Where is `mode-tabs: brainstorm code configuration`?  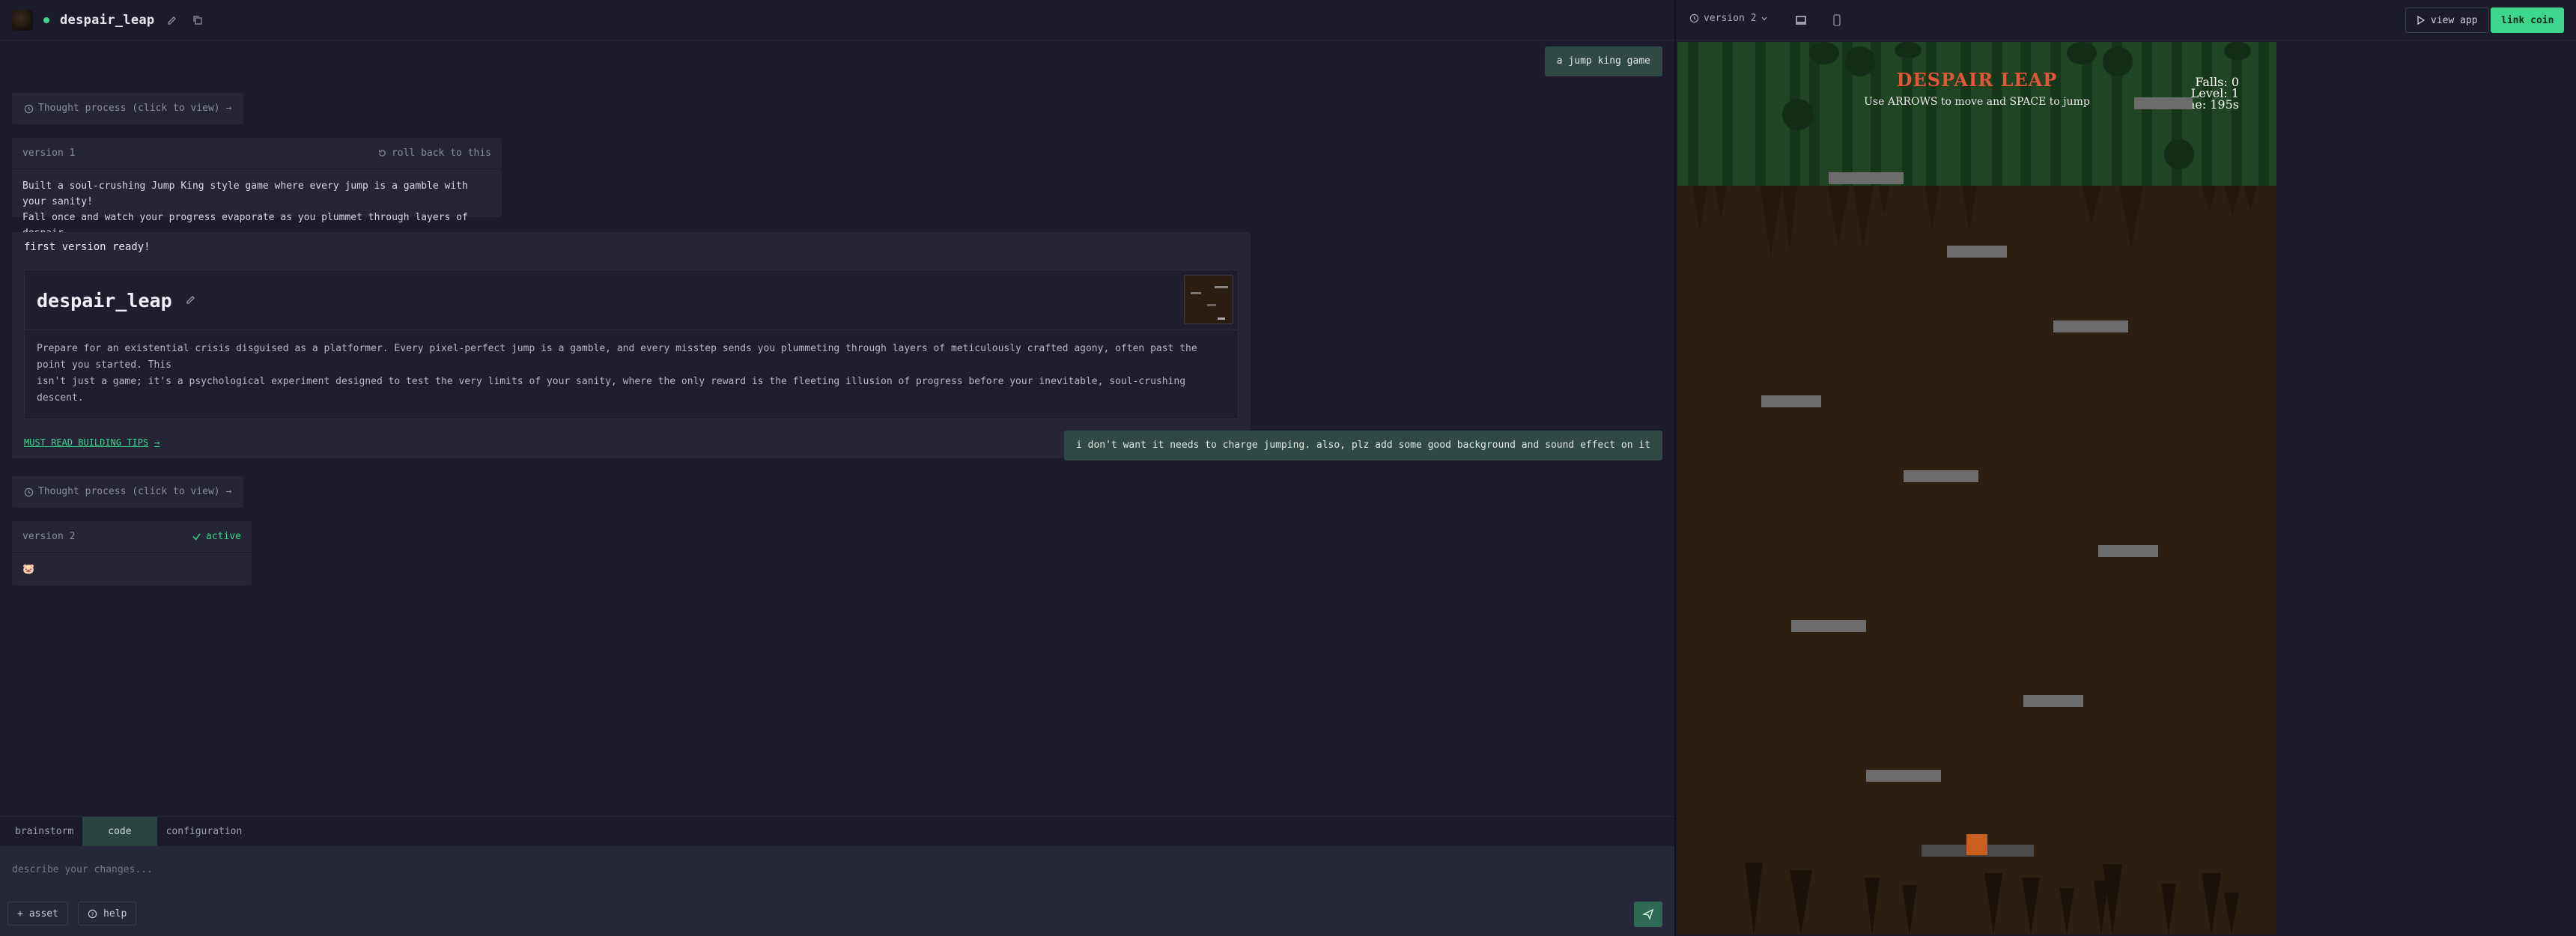
mode-tabs: brainstorm code configuration is located at coordinates (837, 831).